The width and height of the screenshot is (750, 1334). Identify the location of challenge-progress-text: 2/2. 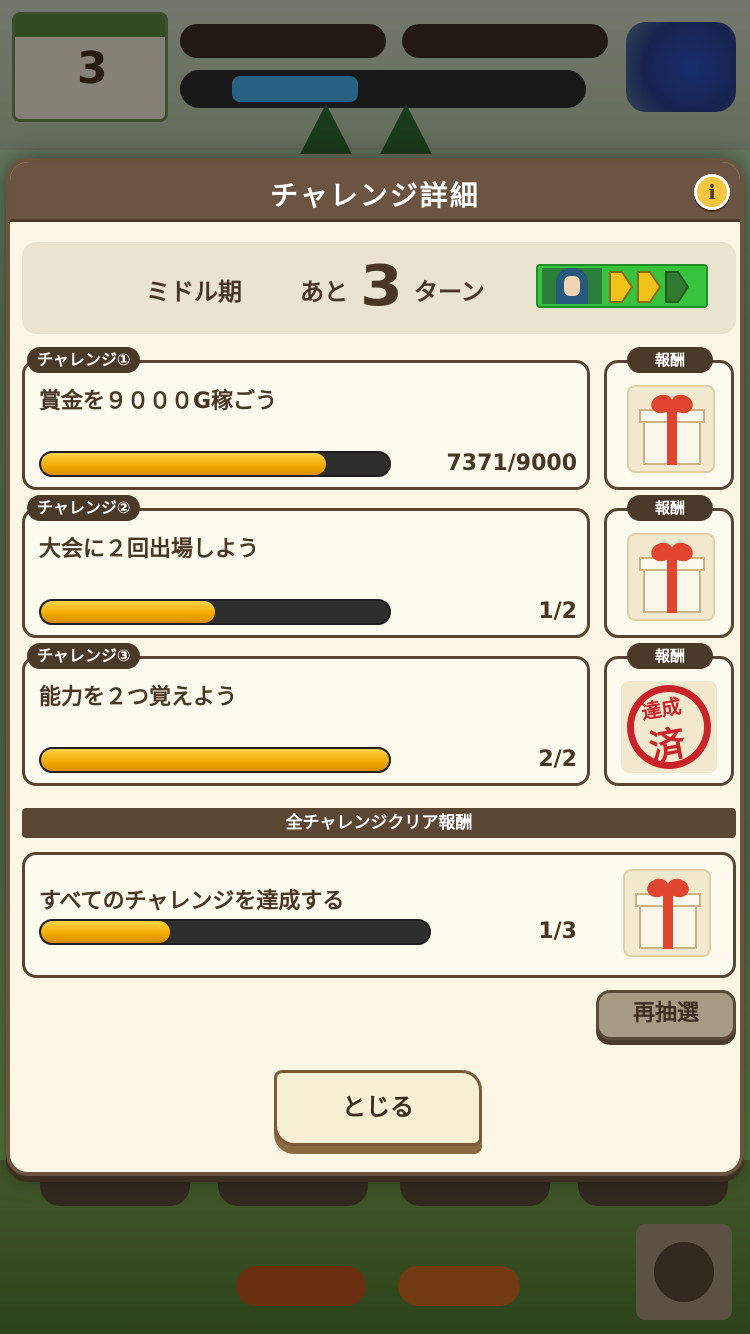
(557, 759).